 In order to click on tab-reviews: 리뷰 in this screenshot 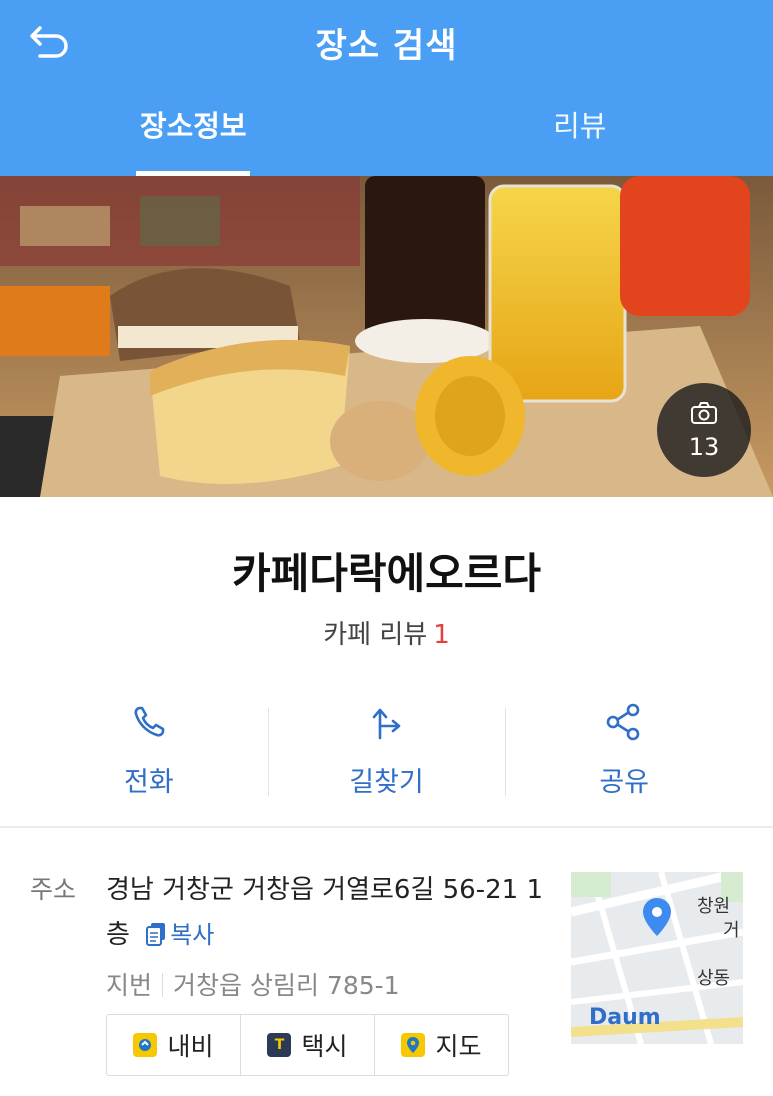, I will do `click(580, 136)`.